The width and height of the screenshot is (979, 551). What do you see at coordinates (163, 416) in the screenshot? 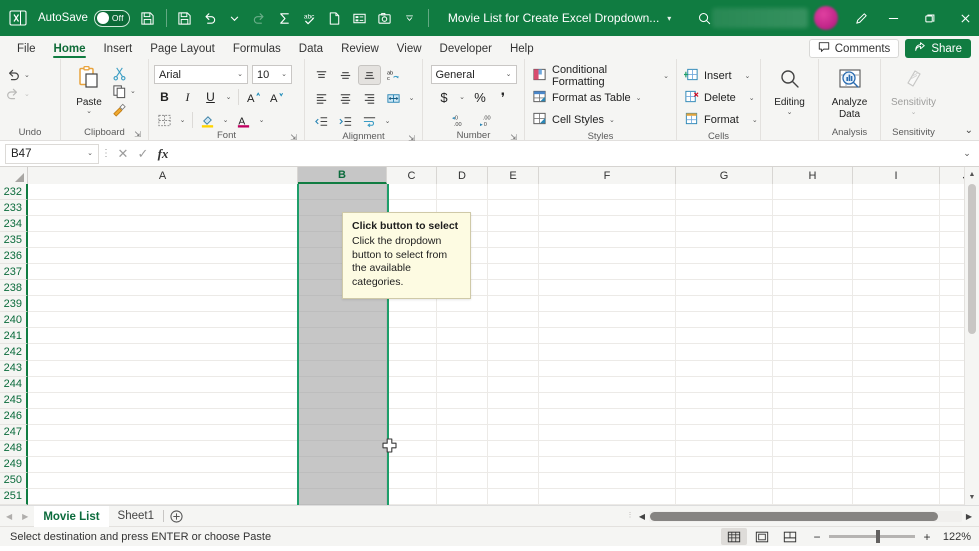
I see `grid-cell-a246` at bounding box center [163, 416].